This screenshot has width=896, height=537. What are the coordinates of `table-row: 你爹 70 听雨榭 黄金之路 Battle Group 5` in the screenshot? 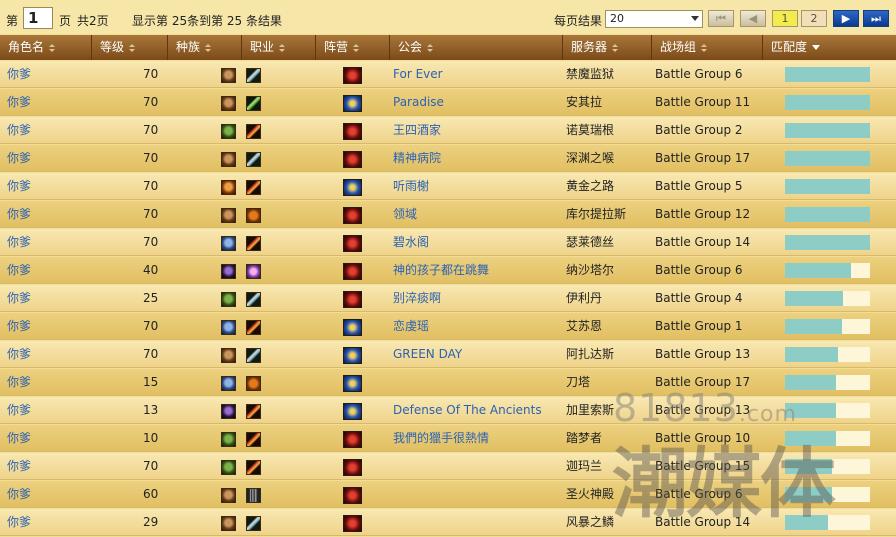 It's located at (448, 186).